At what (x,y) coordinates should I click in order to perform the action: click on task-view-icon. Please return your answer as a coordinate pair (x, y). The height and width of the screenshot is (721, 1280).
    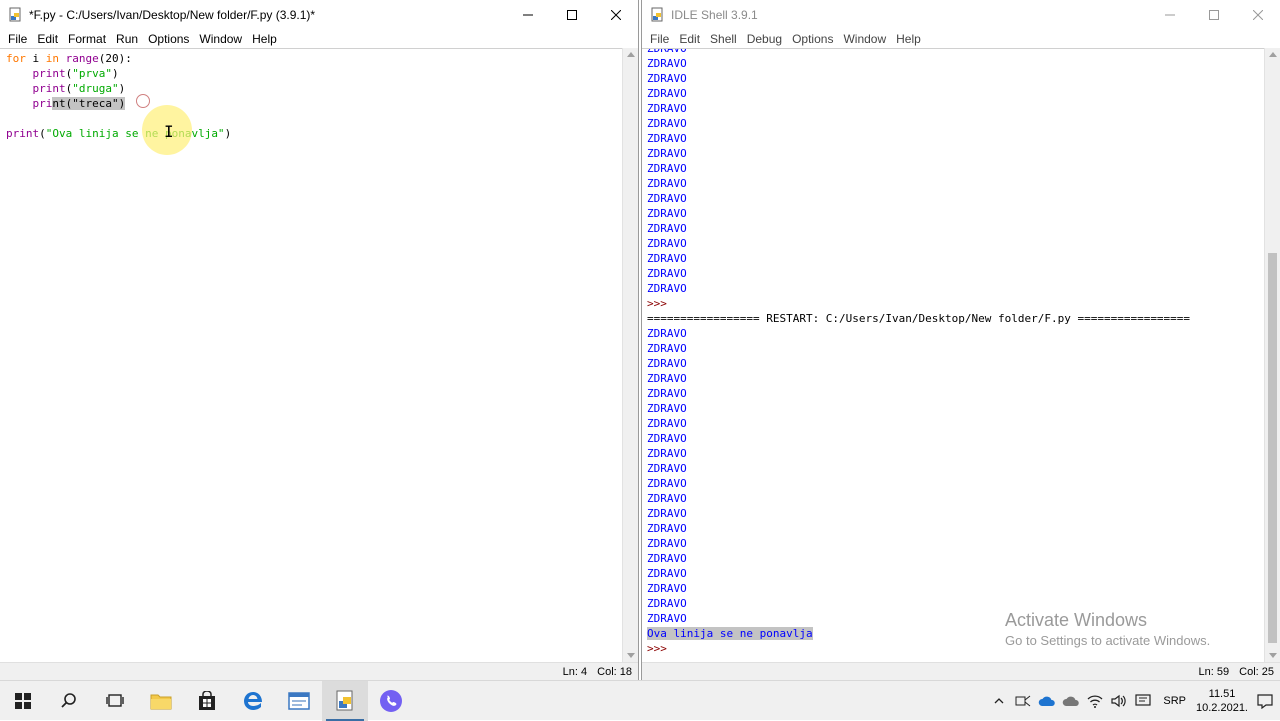
    Looking at the image, I should click on (115, 700).